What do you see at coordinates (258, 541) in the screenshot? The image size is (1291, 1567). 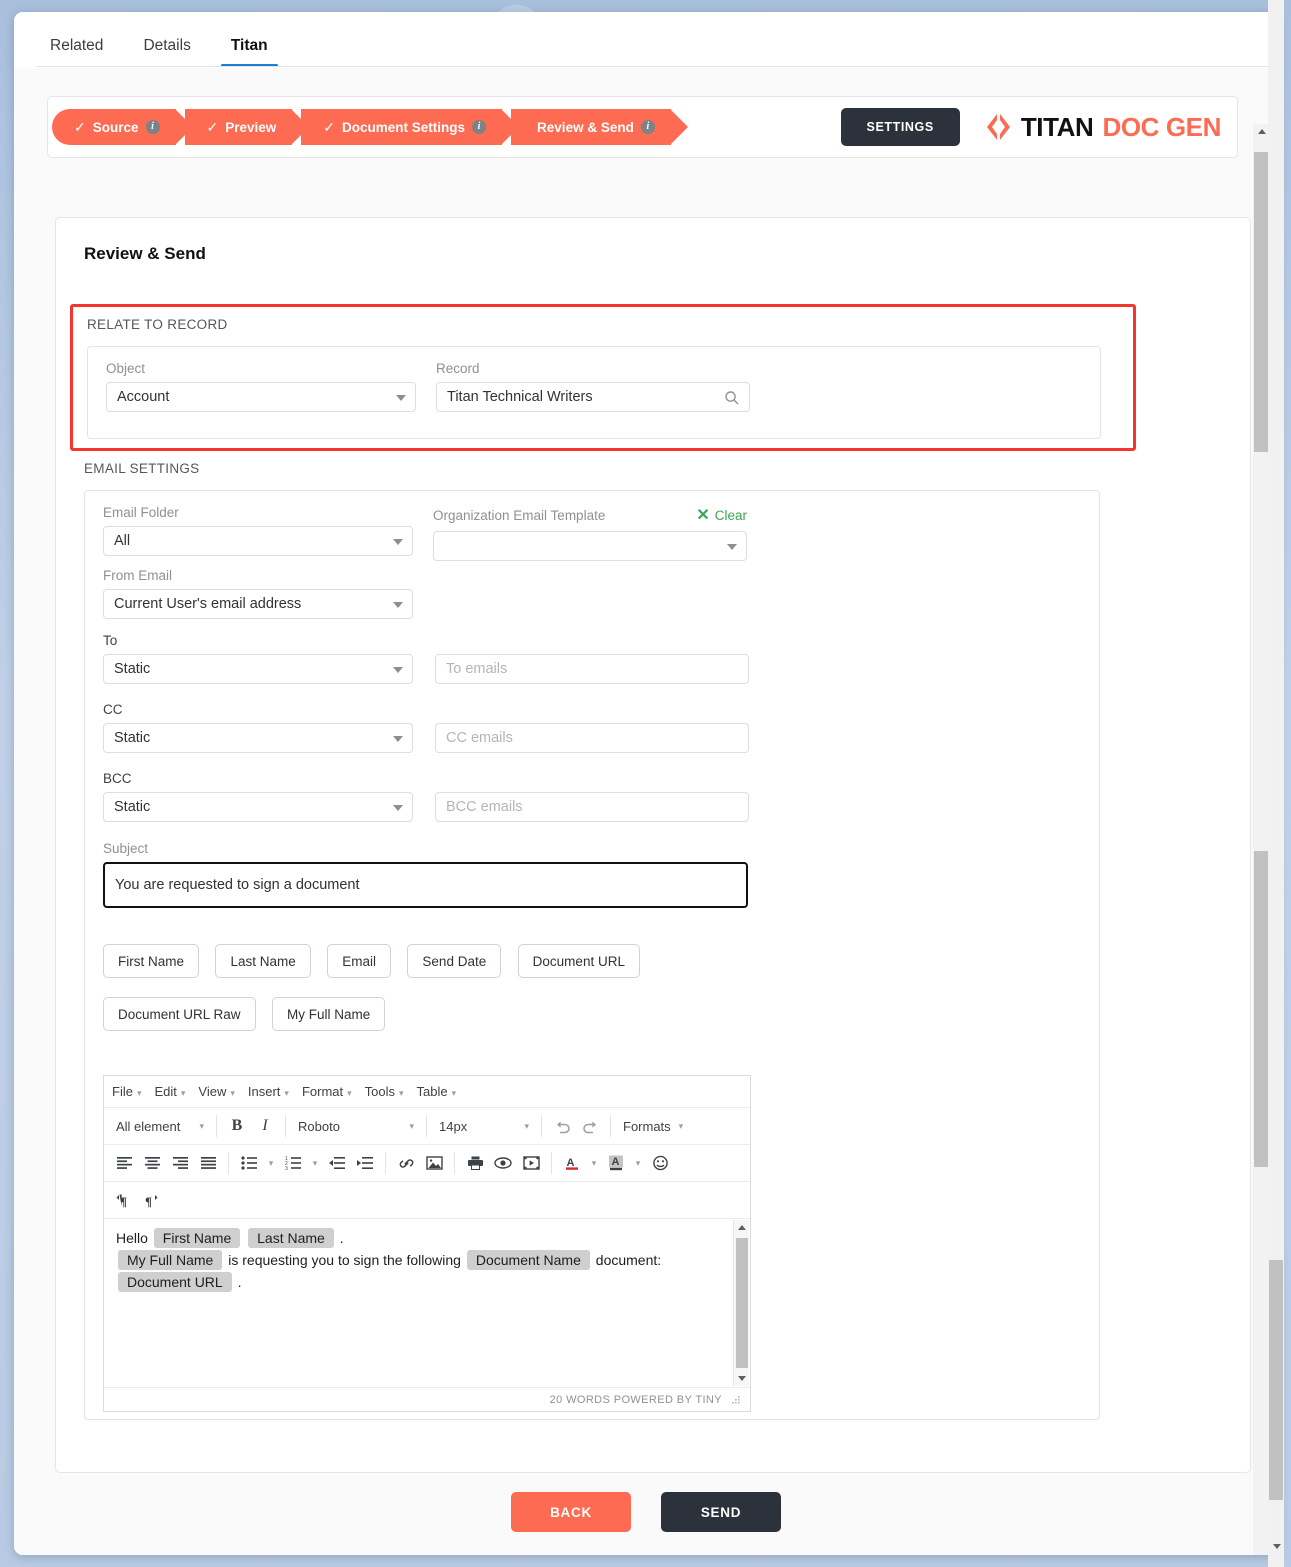 I see `email-folder-select: All` at bounding box center [258, 541].